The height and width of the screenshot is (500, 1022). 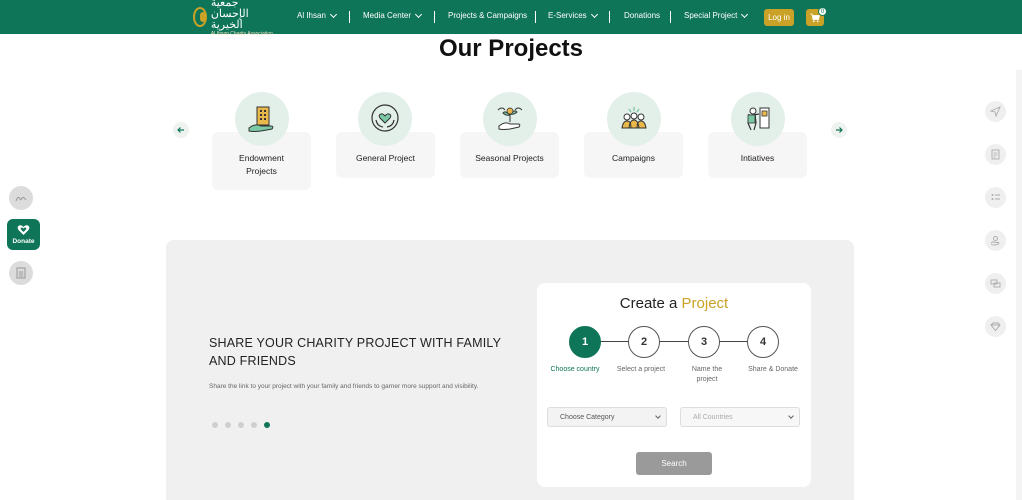 I want to click on page-title: Our Projects, so click(x=511, y=48).